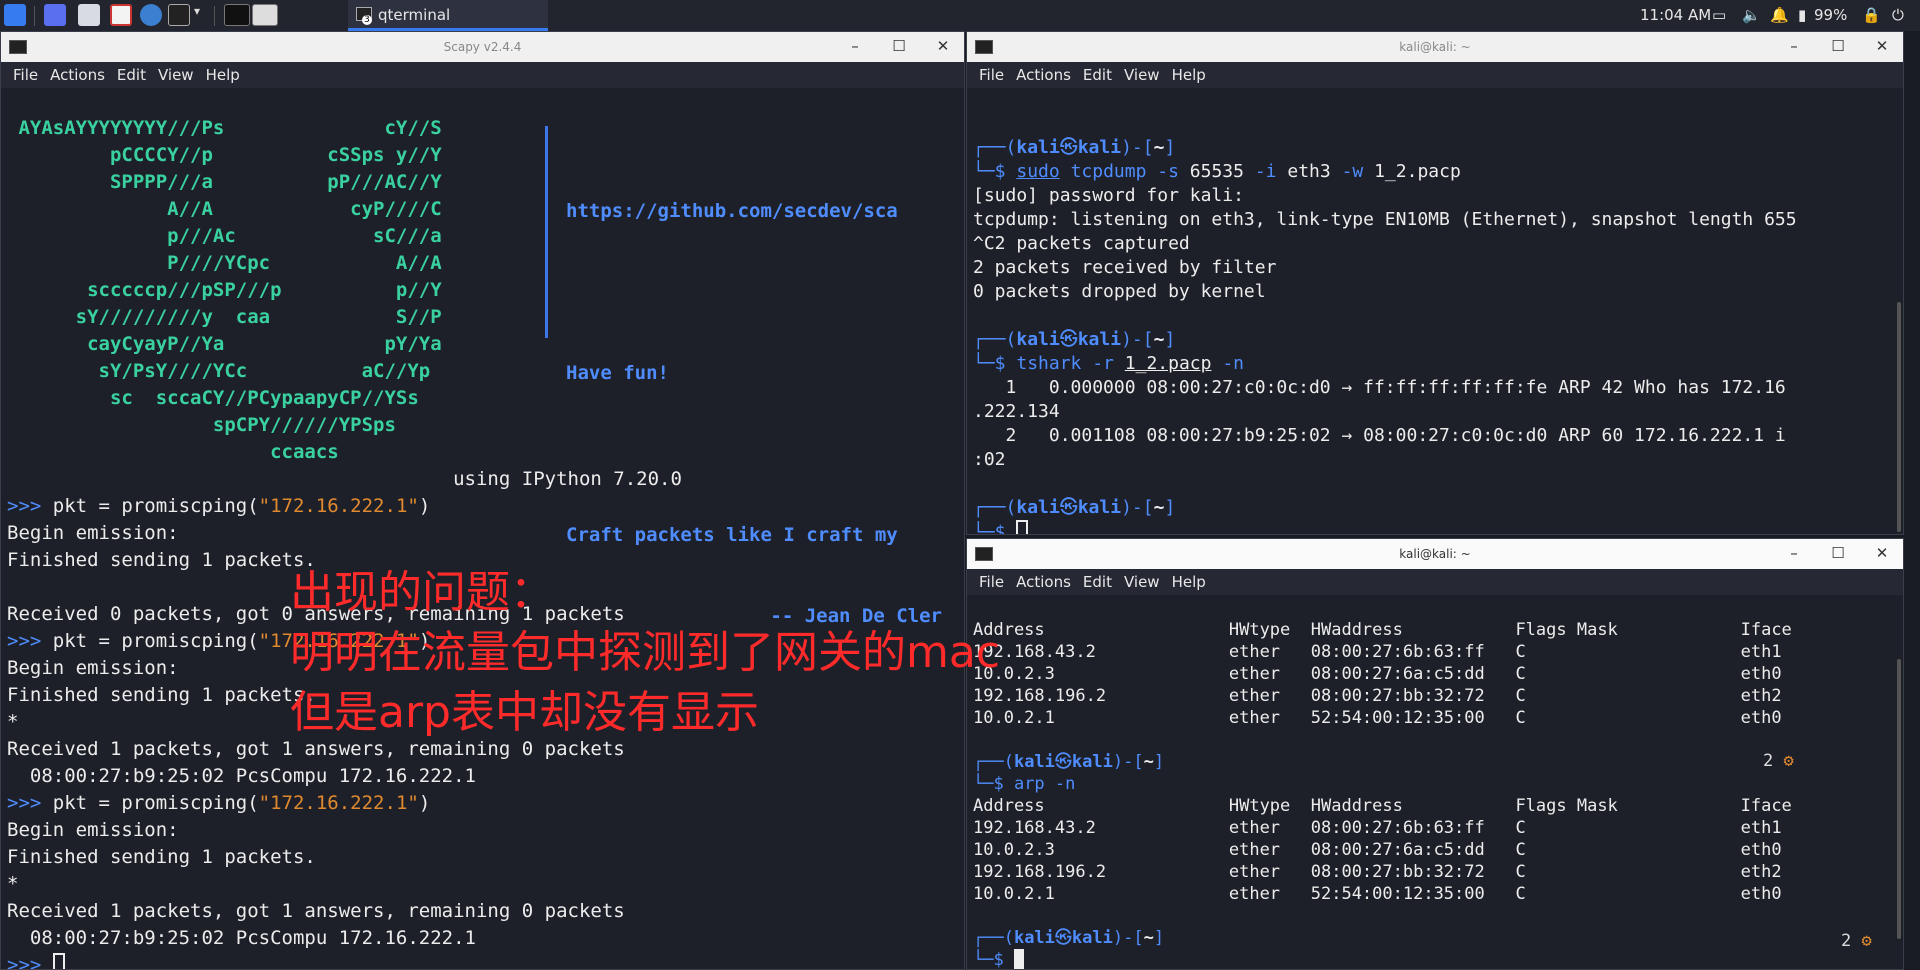 This screenshot has height=970, width=1920. Describe the element at coordinates (1216, 171) in the screenshot. I see `command-arg: 65535` at that location.